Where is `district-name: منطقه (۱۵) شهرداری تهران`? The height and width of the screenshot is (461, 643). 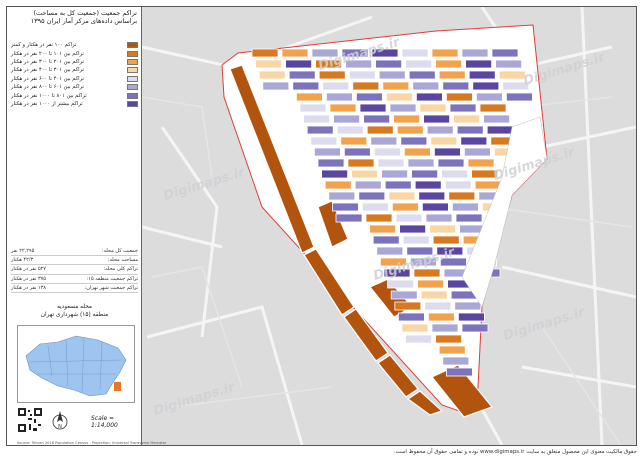
district-name: منطقه (۱۵) شهرداری تهران is located at coordinates (74, 315).